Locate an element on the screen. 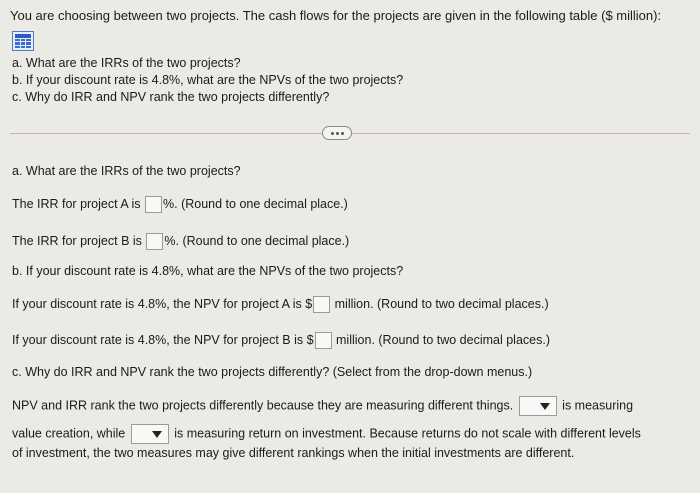 The height and width of the screenshot is (493, 700). irr-a-suffix: %. (Round to one decimal place.) is located at coordinates (255, 203).